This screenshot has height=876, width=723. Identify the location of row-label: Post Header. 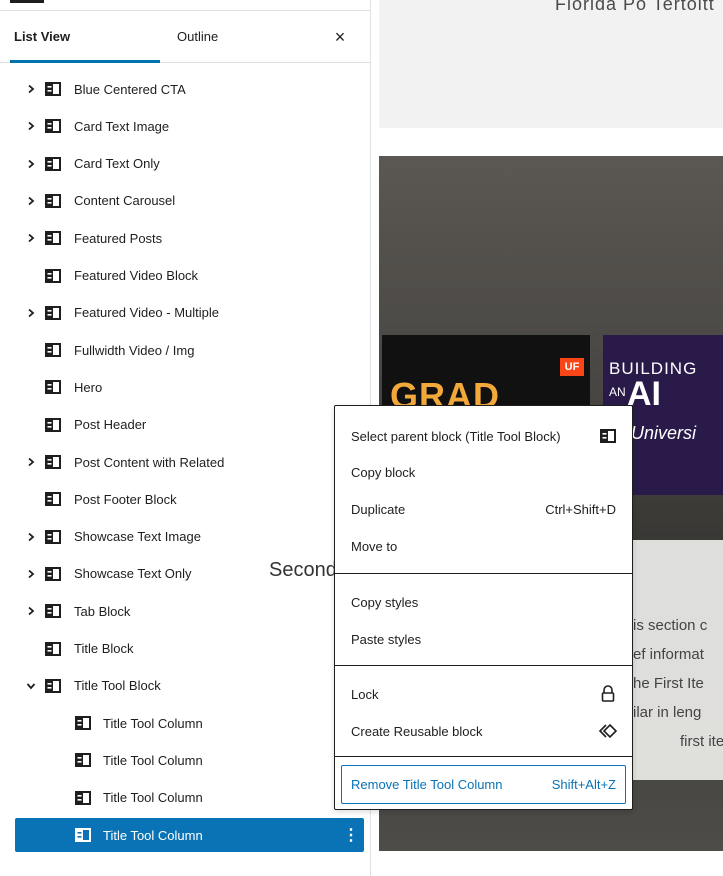
(110, 425).